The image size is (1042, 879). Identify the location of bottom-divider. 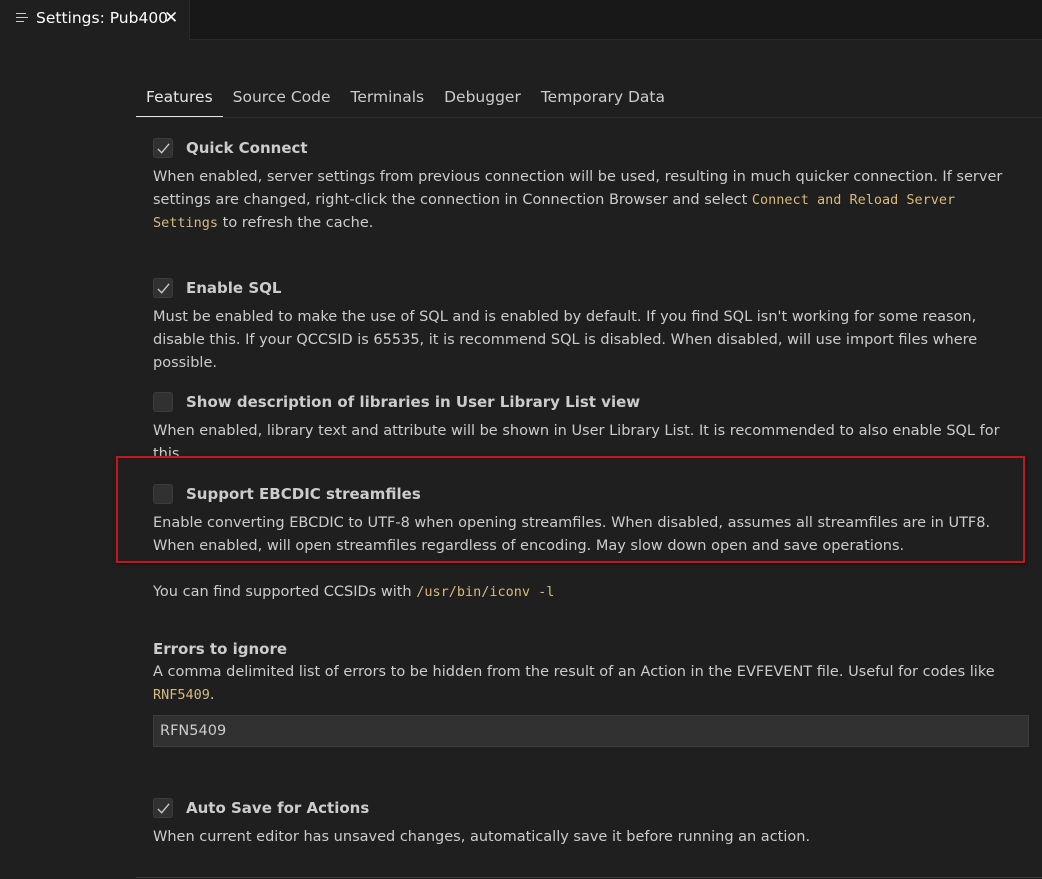
(589, 877).